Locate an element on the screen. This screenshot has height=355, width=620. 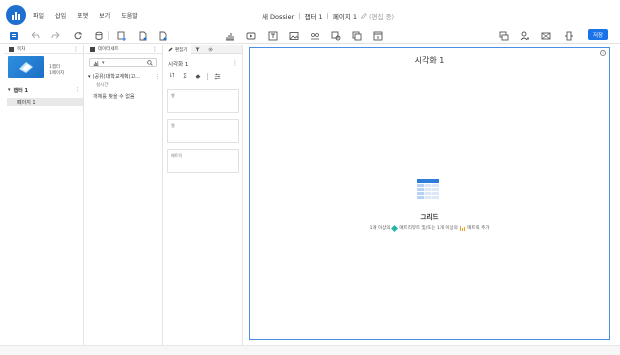
page-thumbnail is located at coordinates (26, 67).